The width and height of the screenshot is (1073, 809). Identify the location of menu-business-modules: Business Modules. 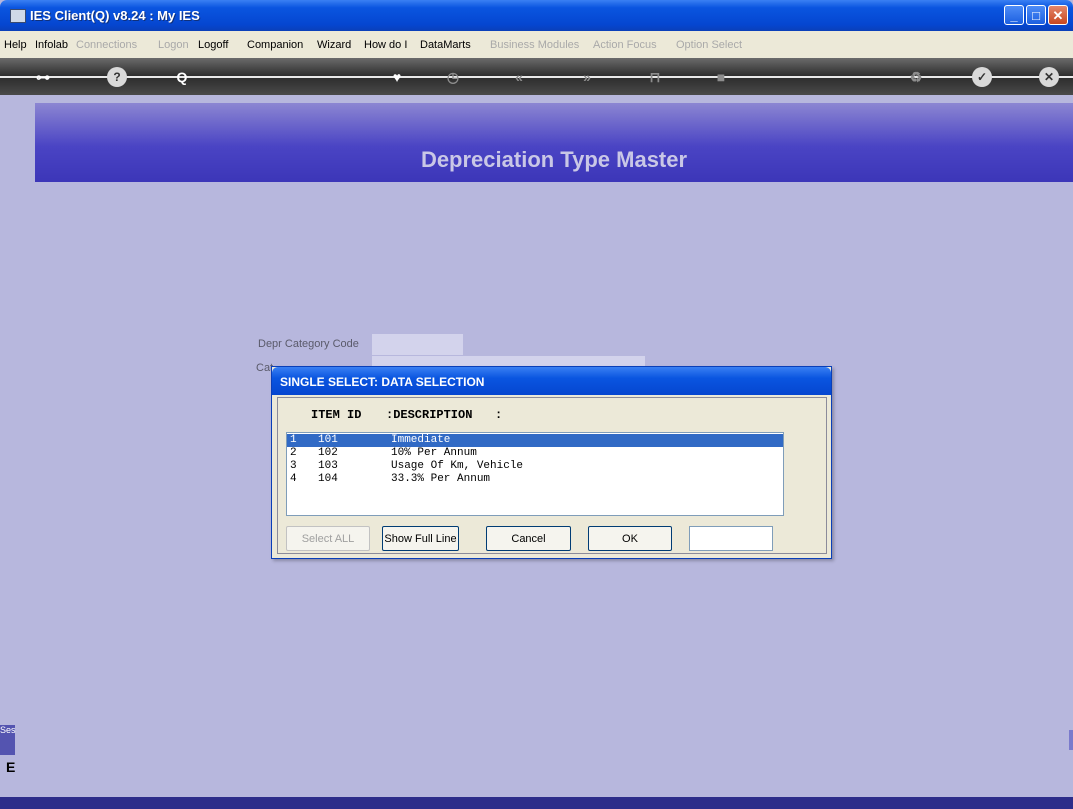
(535, 45).